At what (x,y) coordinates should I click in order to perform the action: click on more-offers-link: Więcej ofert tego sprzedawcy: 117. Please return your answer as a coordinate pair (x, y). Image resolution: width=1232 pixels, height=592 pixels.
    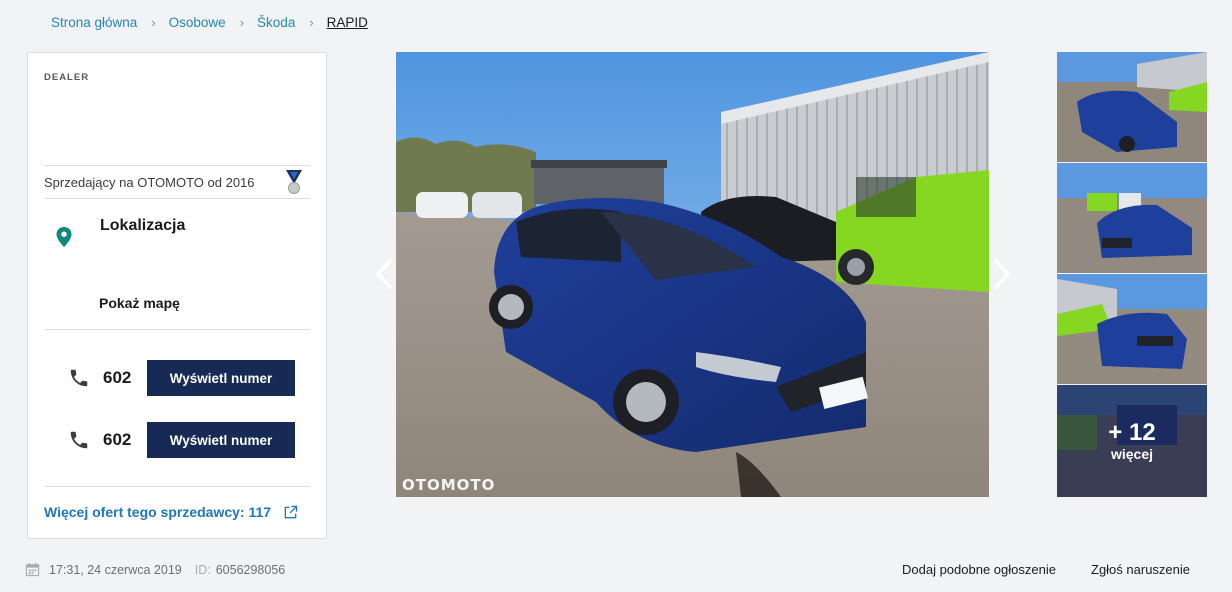
    Looking at the image, I should click on (171, 512).